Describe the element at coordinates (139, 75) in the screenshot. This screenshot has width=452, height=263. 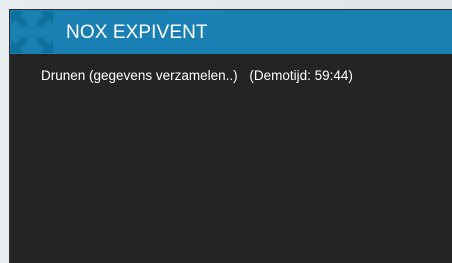
I see `location-status: Drunen (gegevens verzamelen..)` at that location.